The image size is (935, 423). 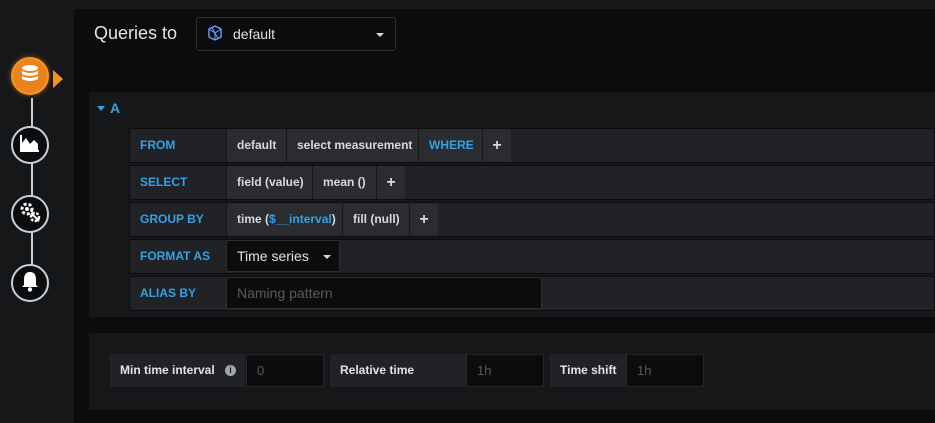 What do you see at coordinates (101, 108) in the screenshot?
I see `collapse-caret-icon` at bounding box center [101, 108].